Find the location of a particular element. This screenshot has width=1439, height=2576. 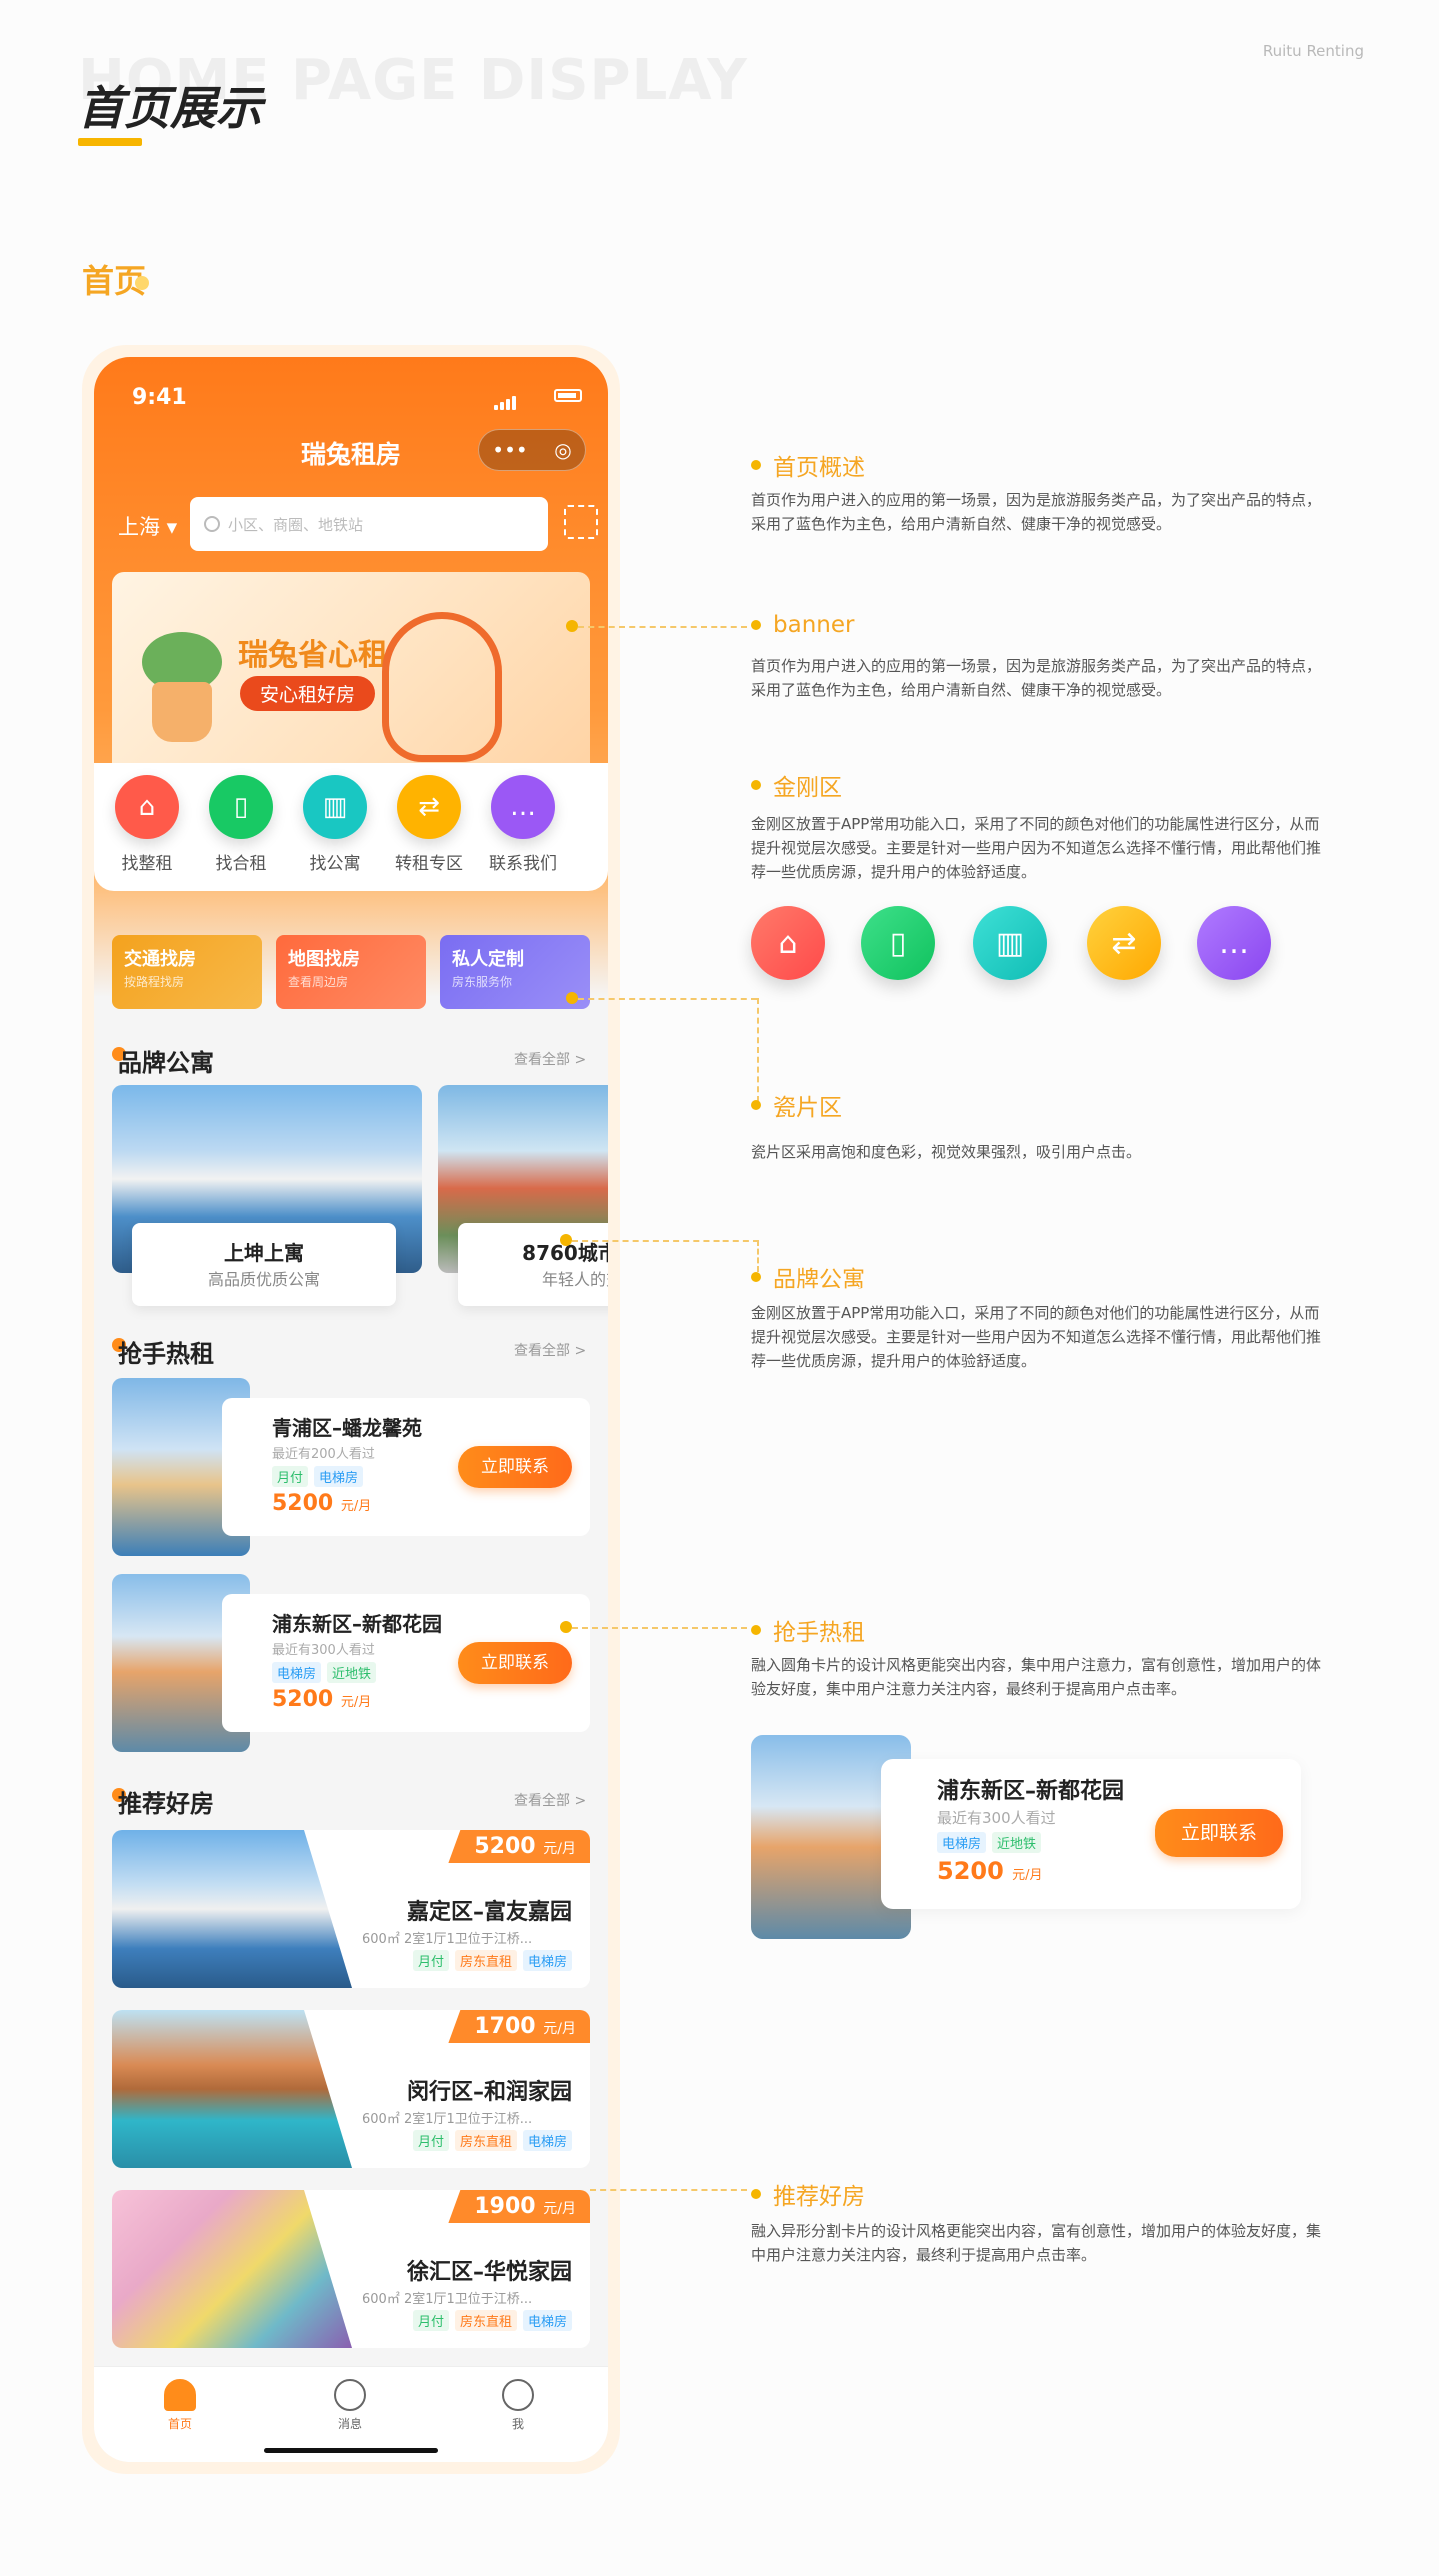

tab-profile: 我 is located at coordinates (518, 2406).